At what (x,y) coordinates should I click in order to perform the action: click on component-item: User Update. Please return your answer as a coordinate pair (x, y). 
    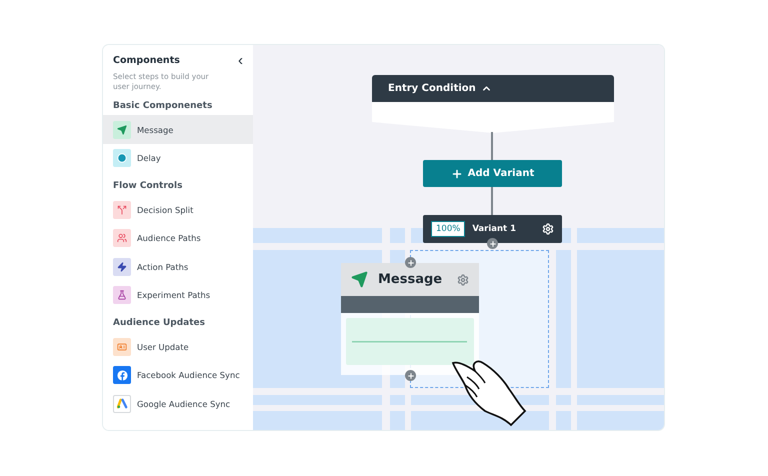
    Looking at the image, I should click on (178, 346).